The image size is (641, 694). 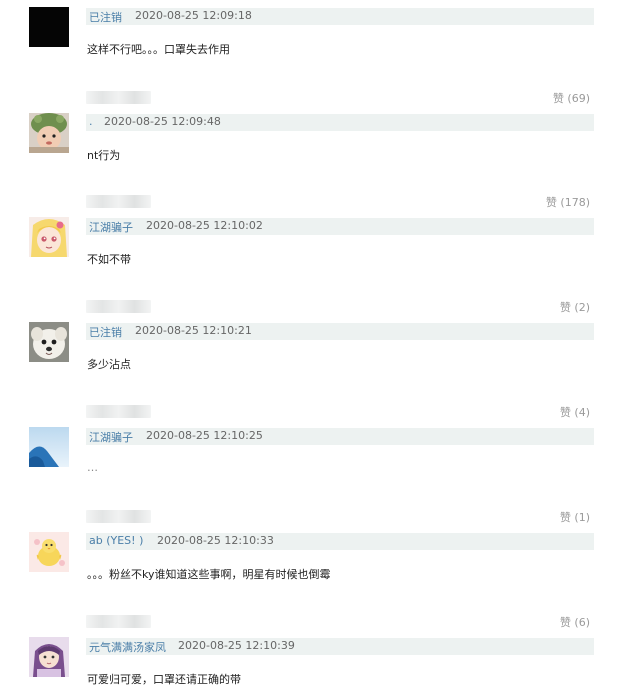 What do you see at coordinates (193, 15) in the screenshot?
I see `comment-timestamp: 2020-08-25 12:09:18` at bounding box center [193, 15].